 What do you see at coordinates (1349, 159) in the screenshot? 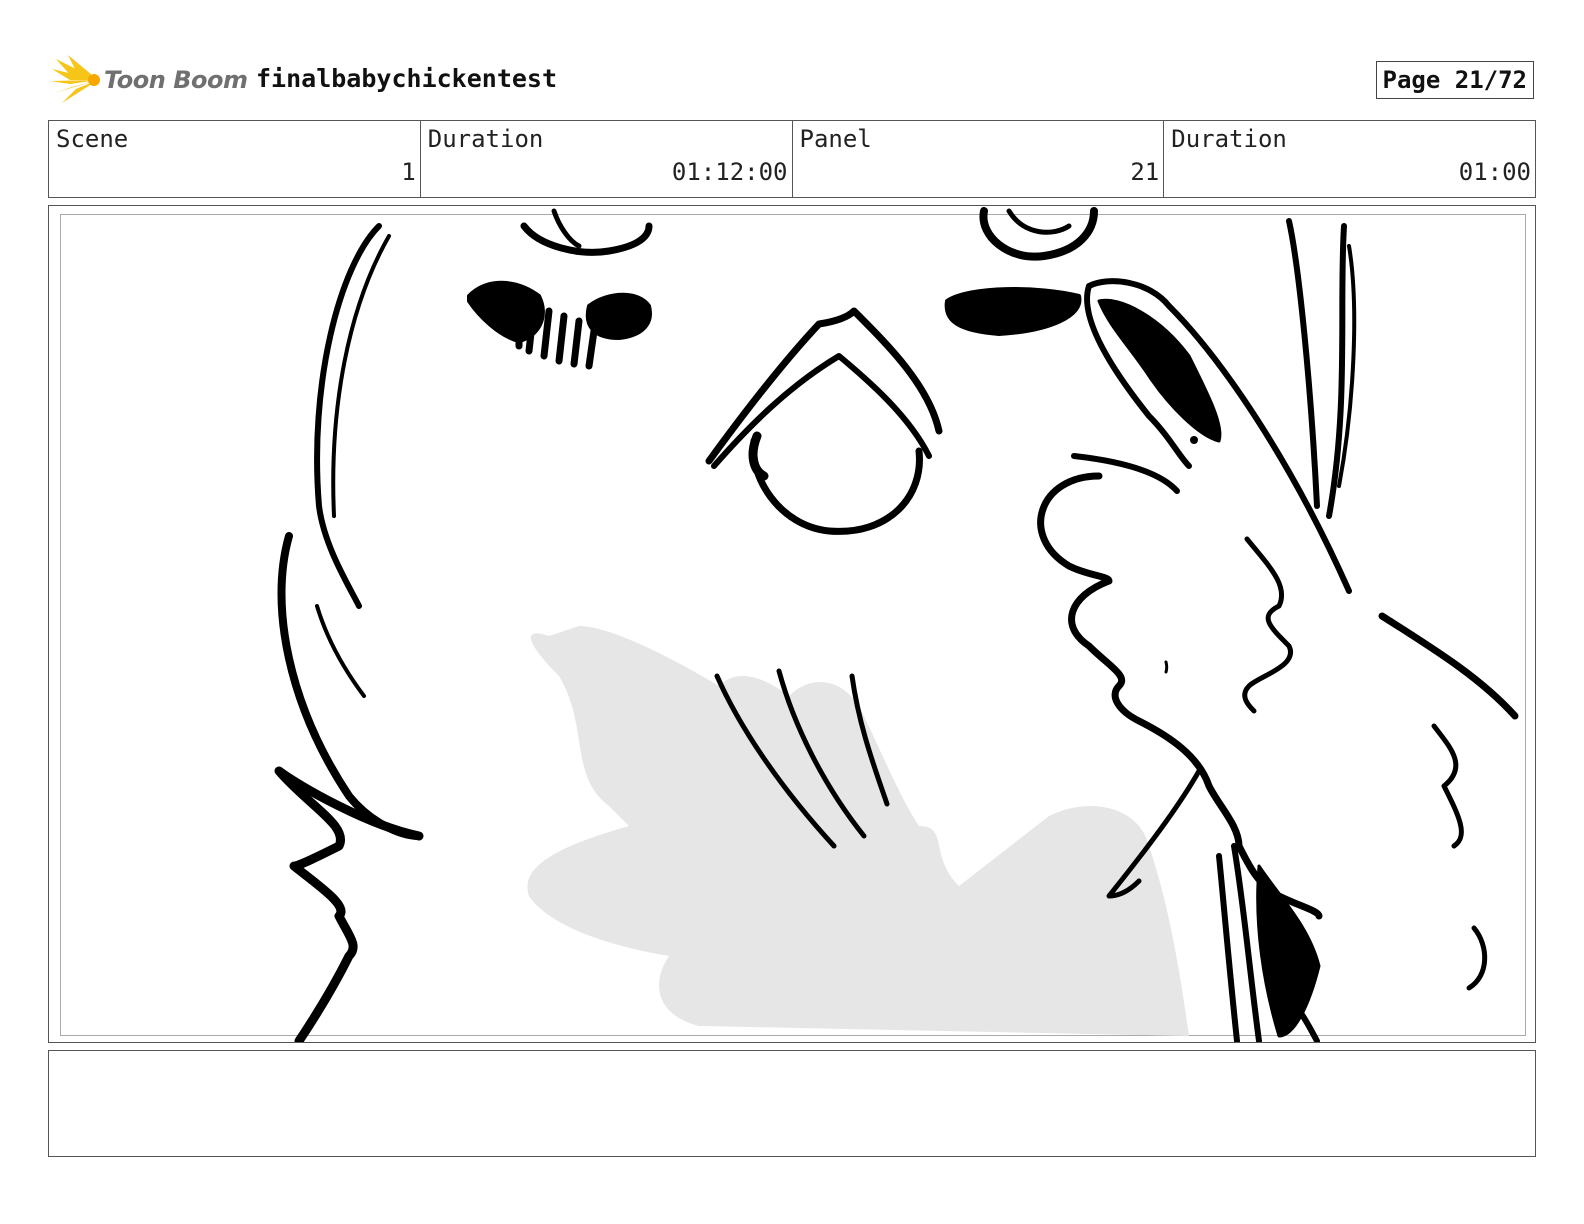
I see `panel-duration-cell: Duration 01:00` at bounding box center [1349, 159].